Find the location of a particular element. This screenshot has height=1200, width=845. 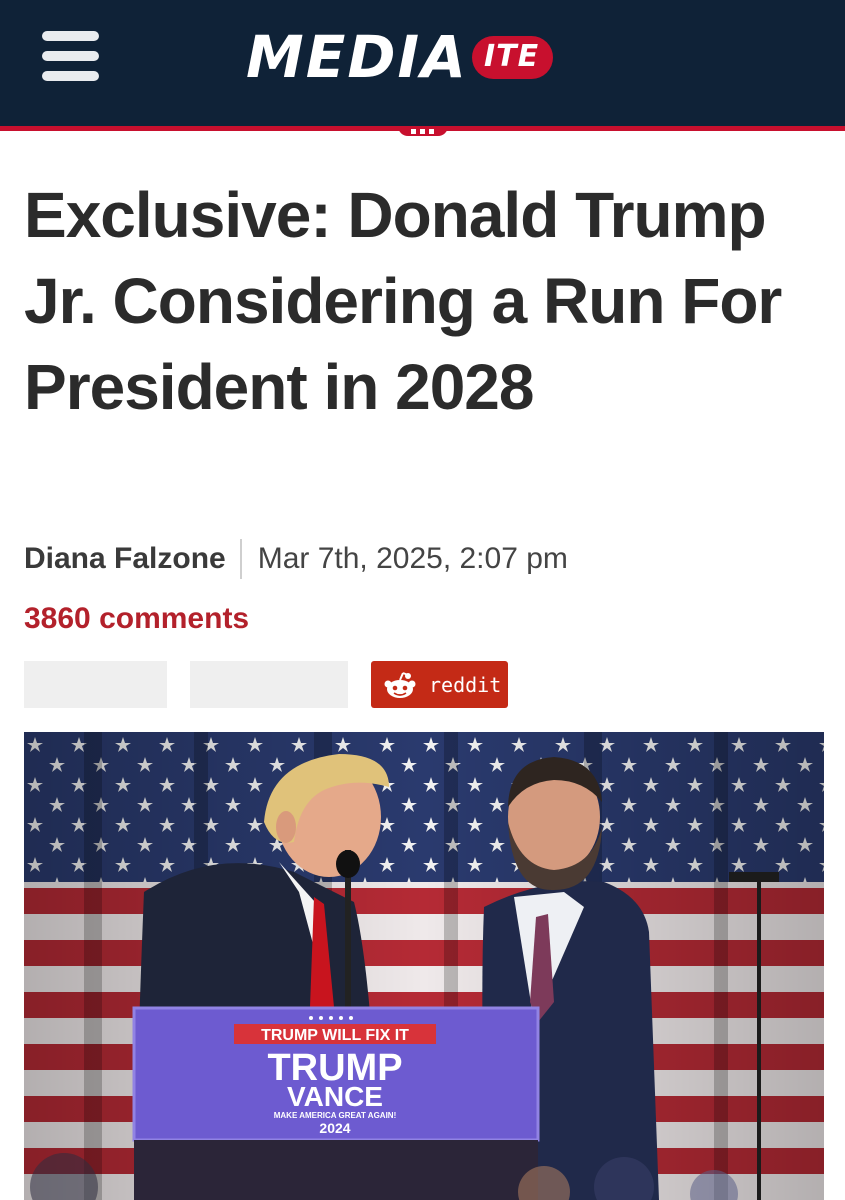

site-logo: MEDIA ITE is located at coordinates (400, 57).